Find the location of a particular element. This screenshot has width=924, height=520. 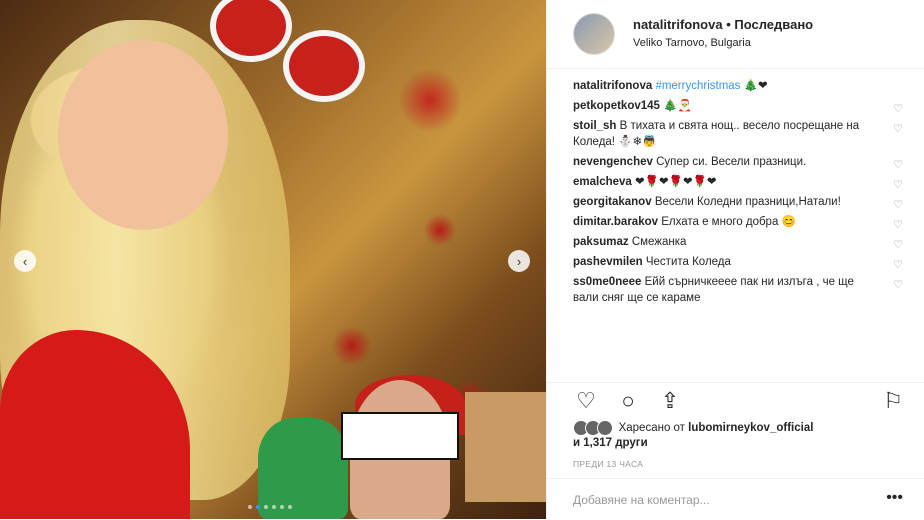

comment-username: nevengenchev is located at coordinates (613, 162).